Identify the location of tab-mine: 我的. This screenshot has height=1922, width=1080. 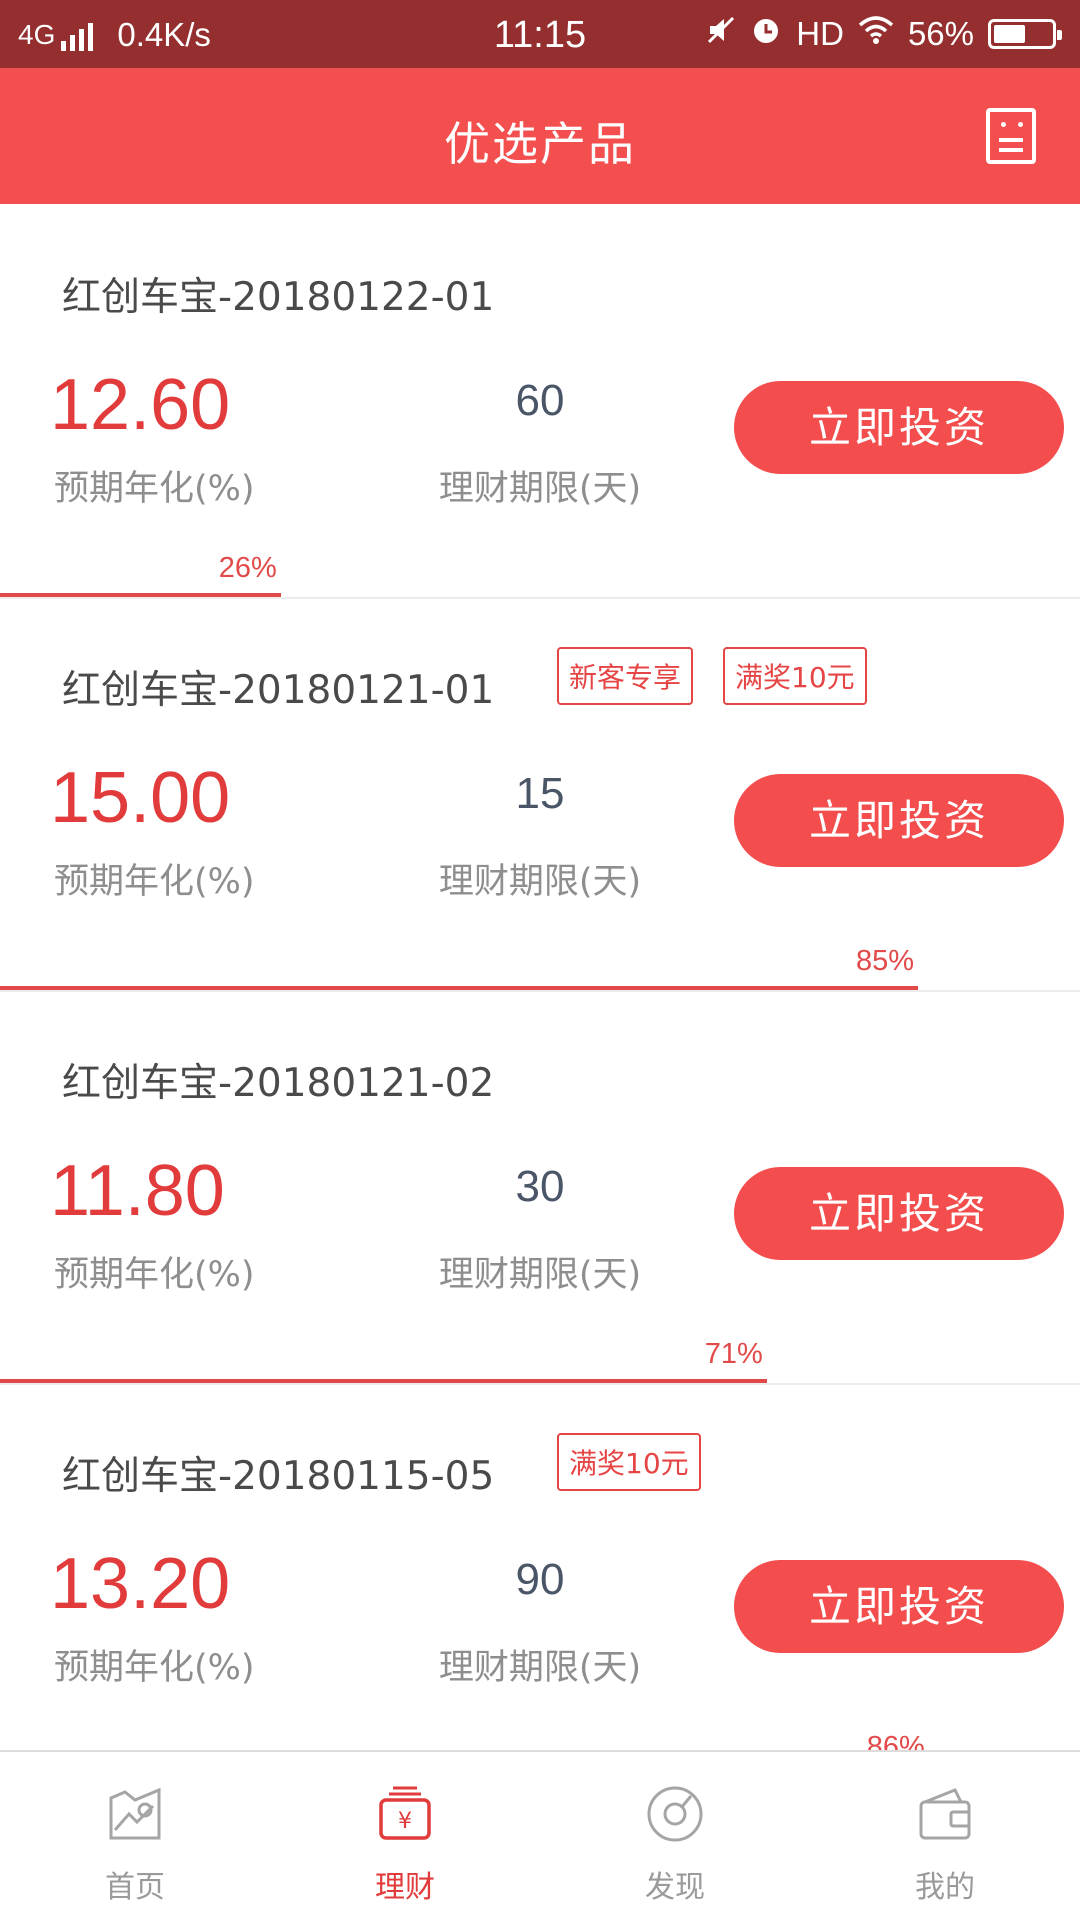
(945, 1837).